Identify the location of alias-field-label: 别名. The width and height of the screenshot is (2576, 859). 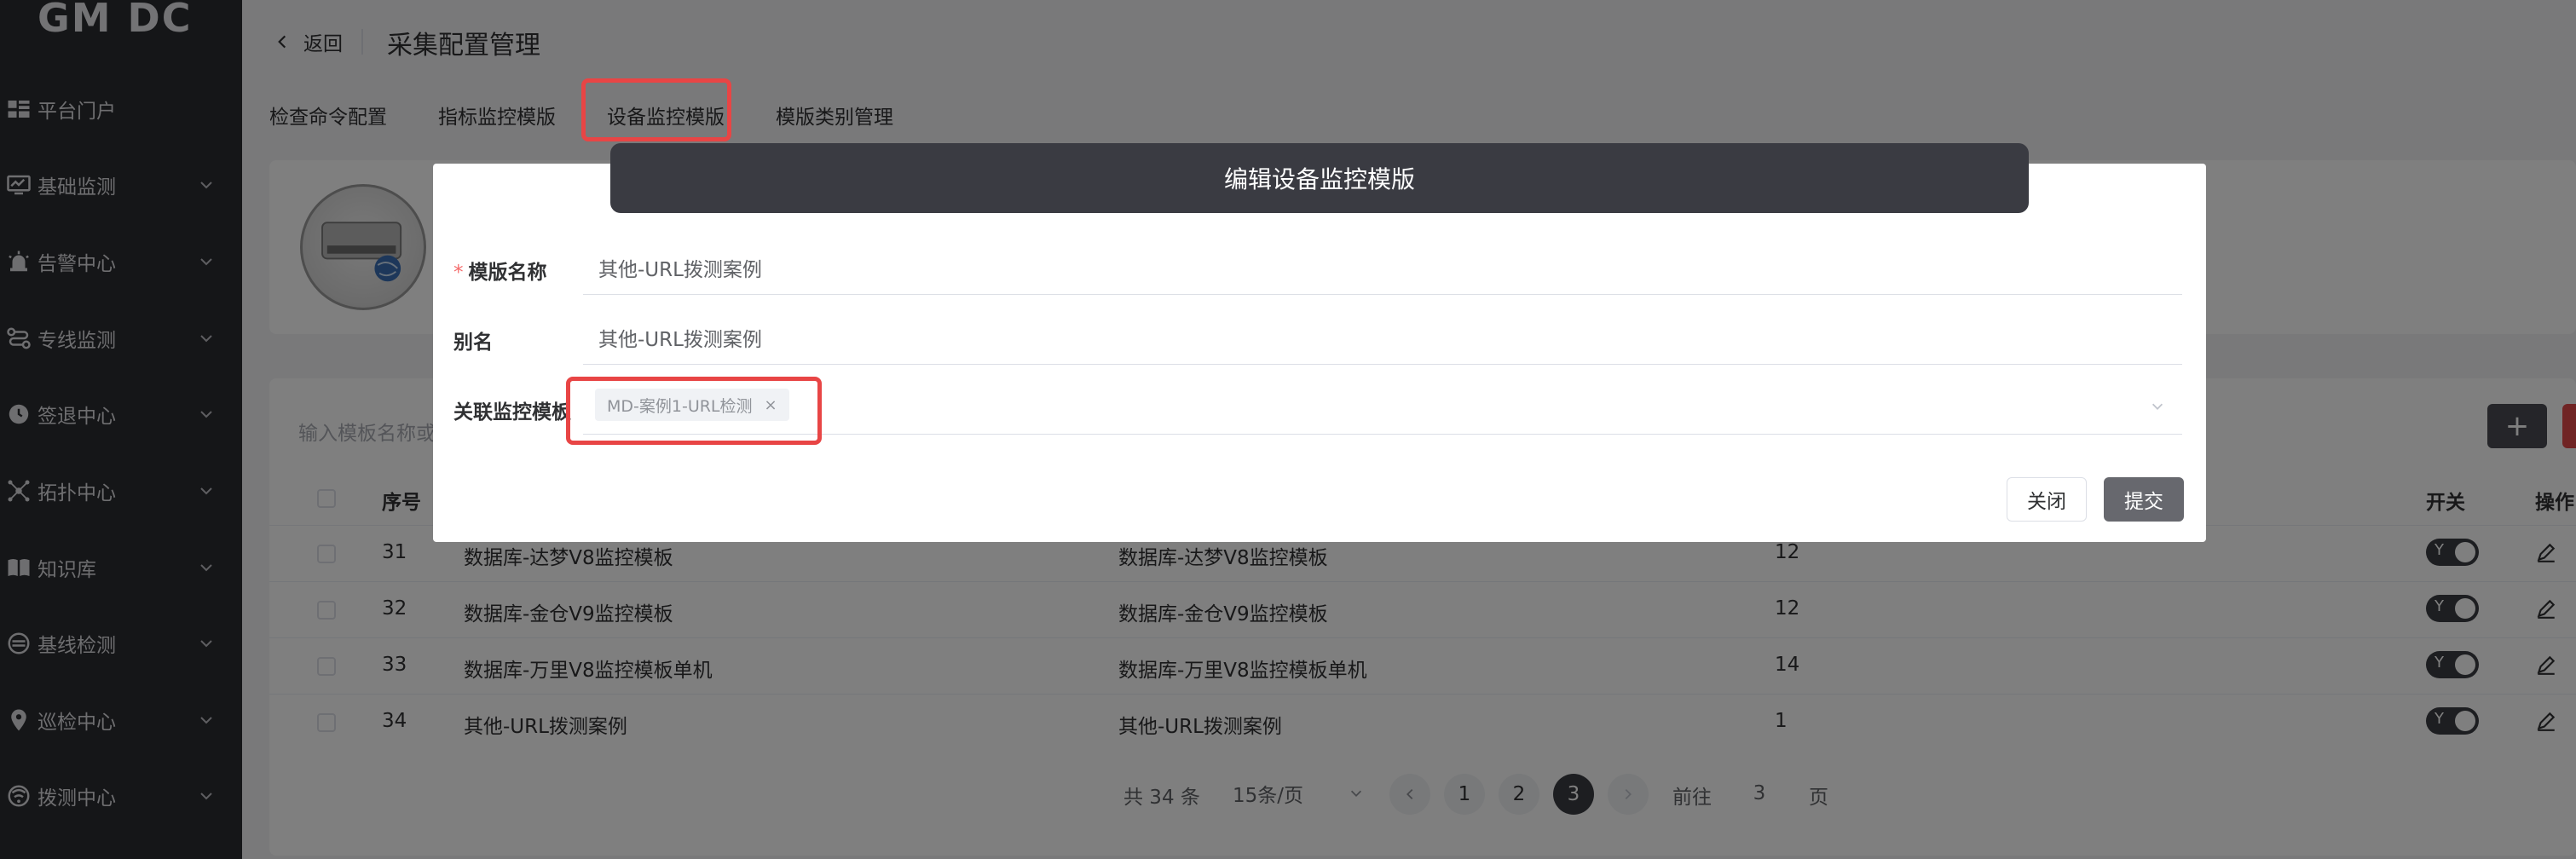
(473, 342).